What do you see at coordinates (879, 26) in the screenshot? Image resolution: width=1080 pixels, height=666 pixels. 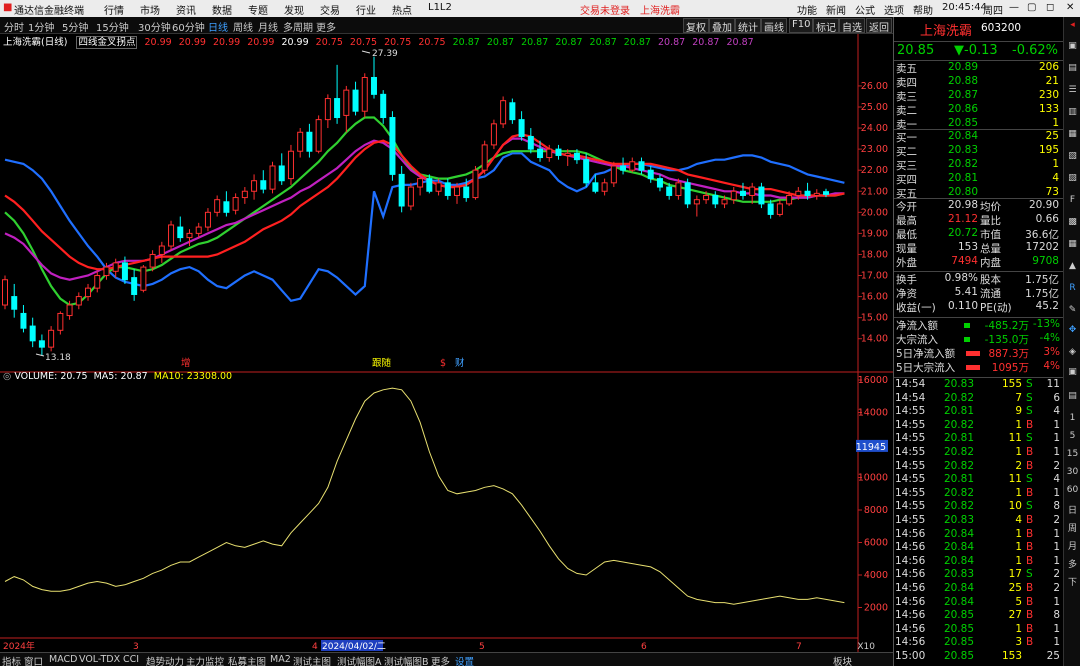 I see `tool-back: 返回` at bounding box center [879, 26].